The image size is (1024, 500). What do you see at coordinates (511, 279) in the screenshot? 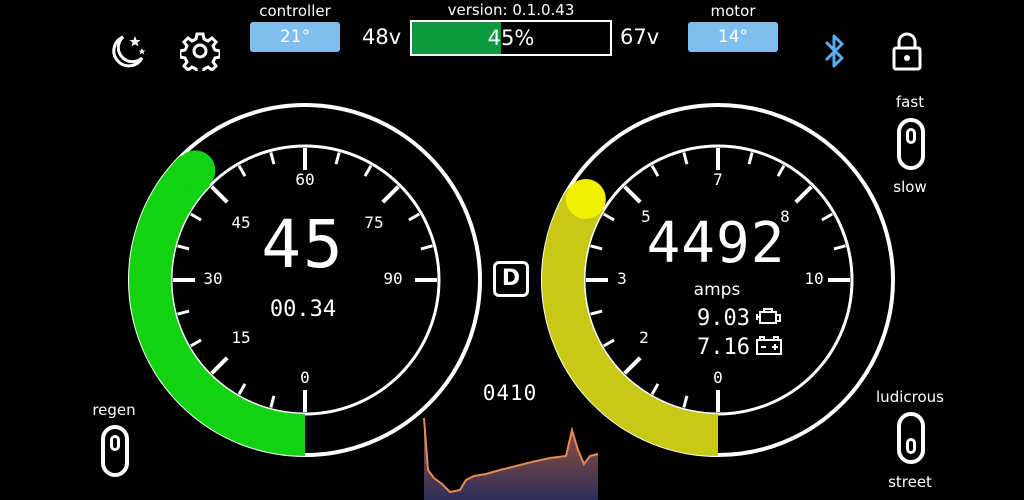
I see `gear-indicator: D` at bounding box center [511, 279].